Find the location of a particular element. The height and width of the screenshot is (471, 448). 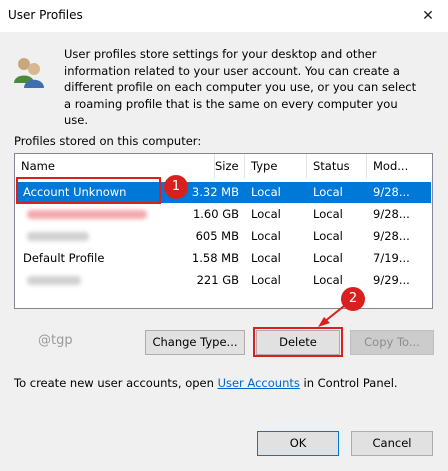

column-header-status: Status is located at coordinates (337, 166).